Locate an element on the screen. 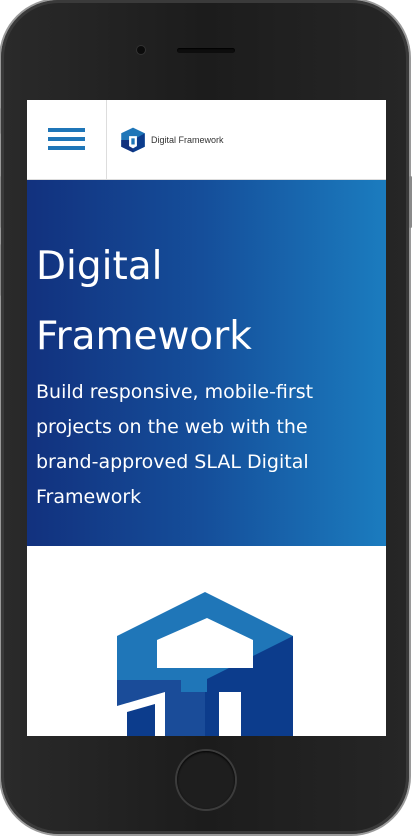  large-framework-logo-icon is located at coordinates (205, 664).